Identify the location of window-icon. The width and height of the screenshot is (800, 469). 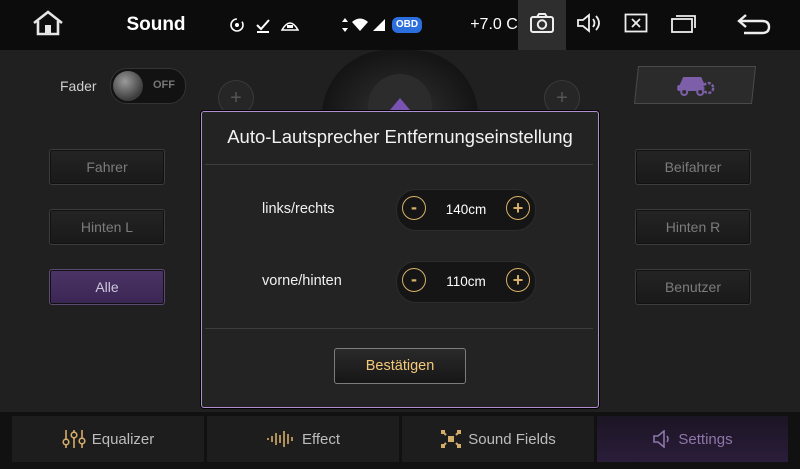
(684, 25).